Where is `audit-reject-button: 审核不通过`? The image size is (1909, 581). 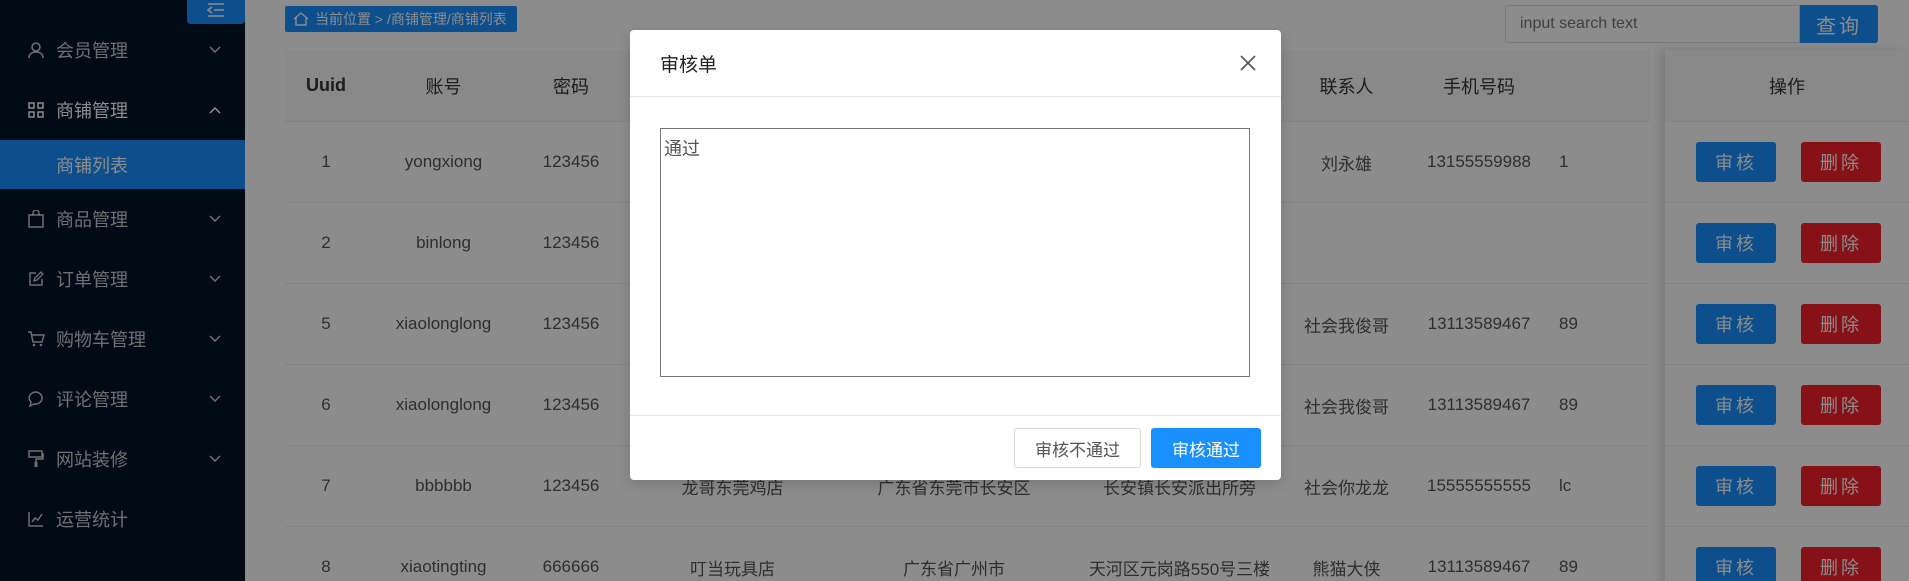
audit-reject-button: 审核不通过 is located at coordinates (1077, 448).